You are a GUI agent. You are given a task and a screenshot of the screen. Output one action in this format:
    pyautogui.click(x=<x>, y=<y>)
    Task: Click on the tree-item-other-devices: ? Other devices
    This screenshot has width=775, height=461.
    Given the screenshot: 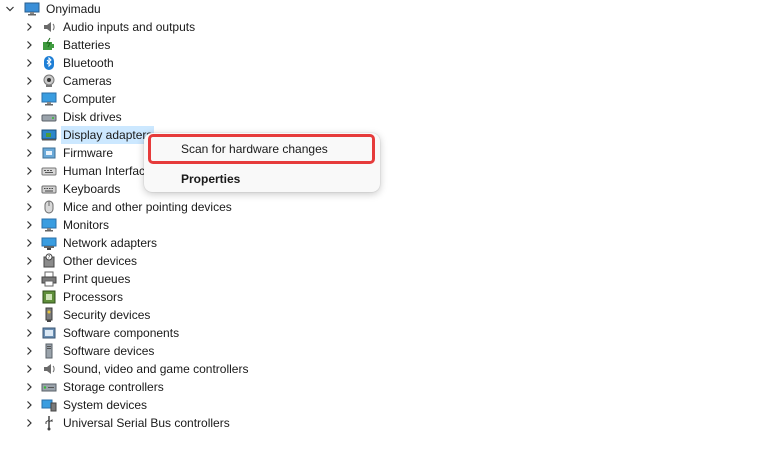 What is the action you would take?
    pyautogui.click(x=81, y=261)
    